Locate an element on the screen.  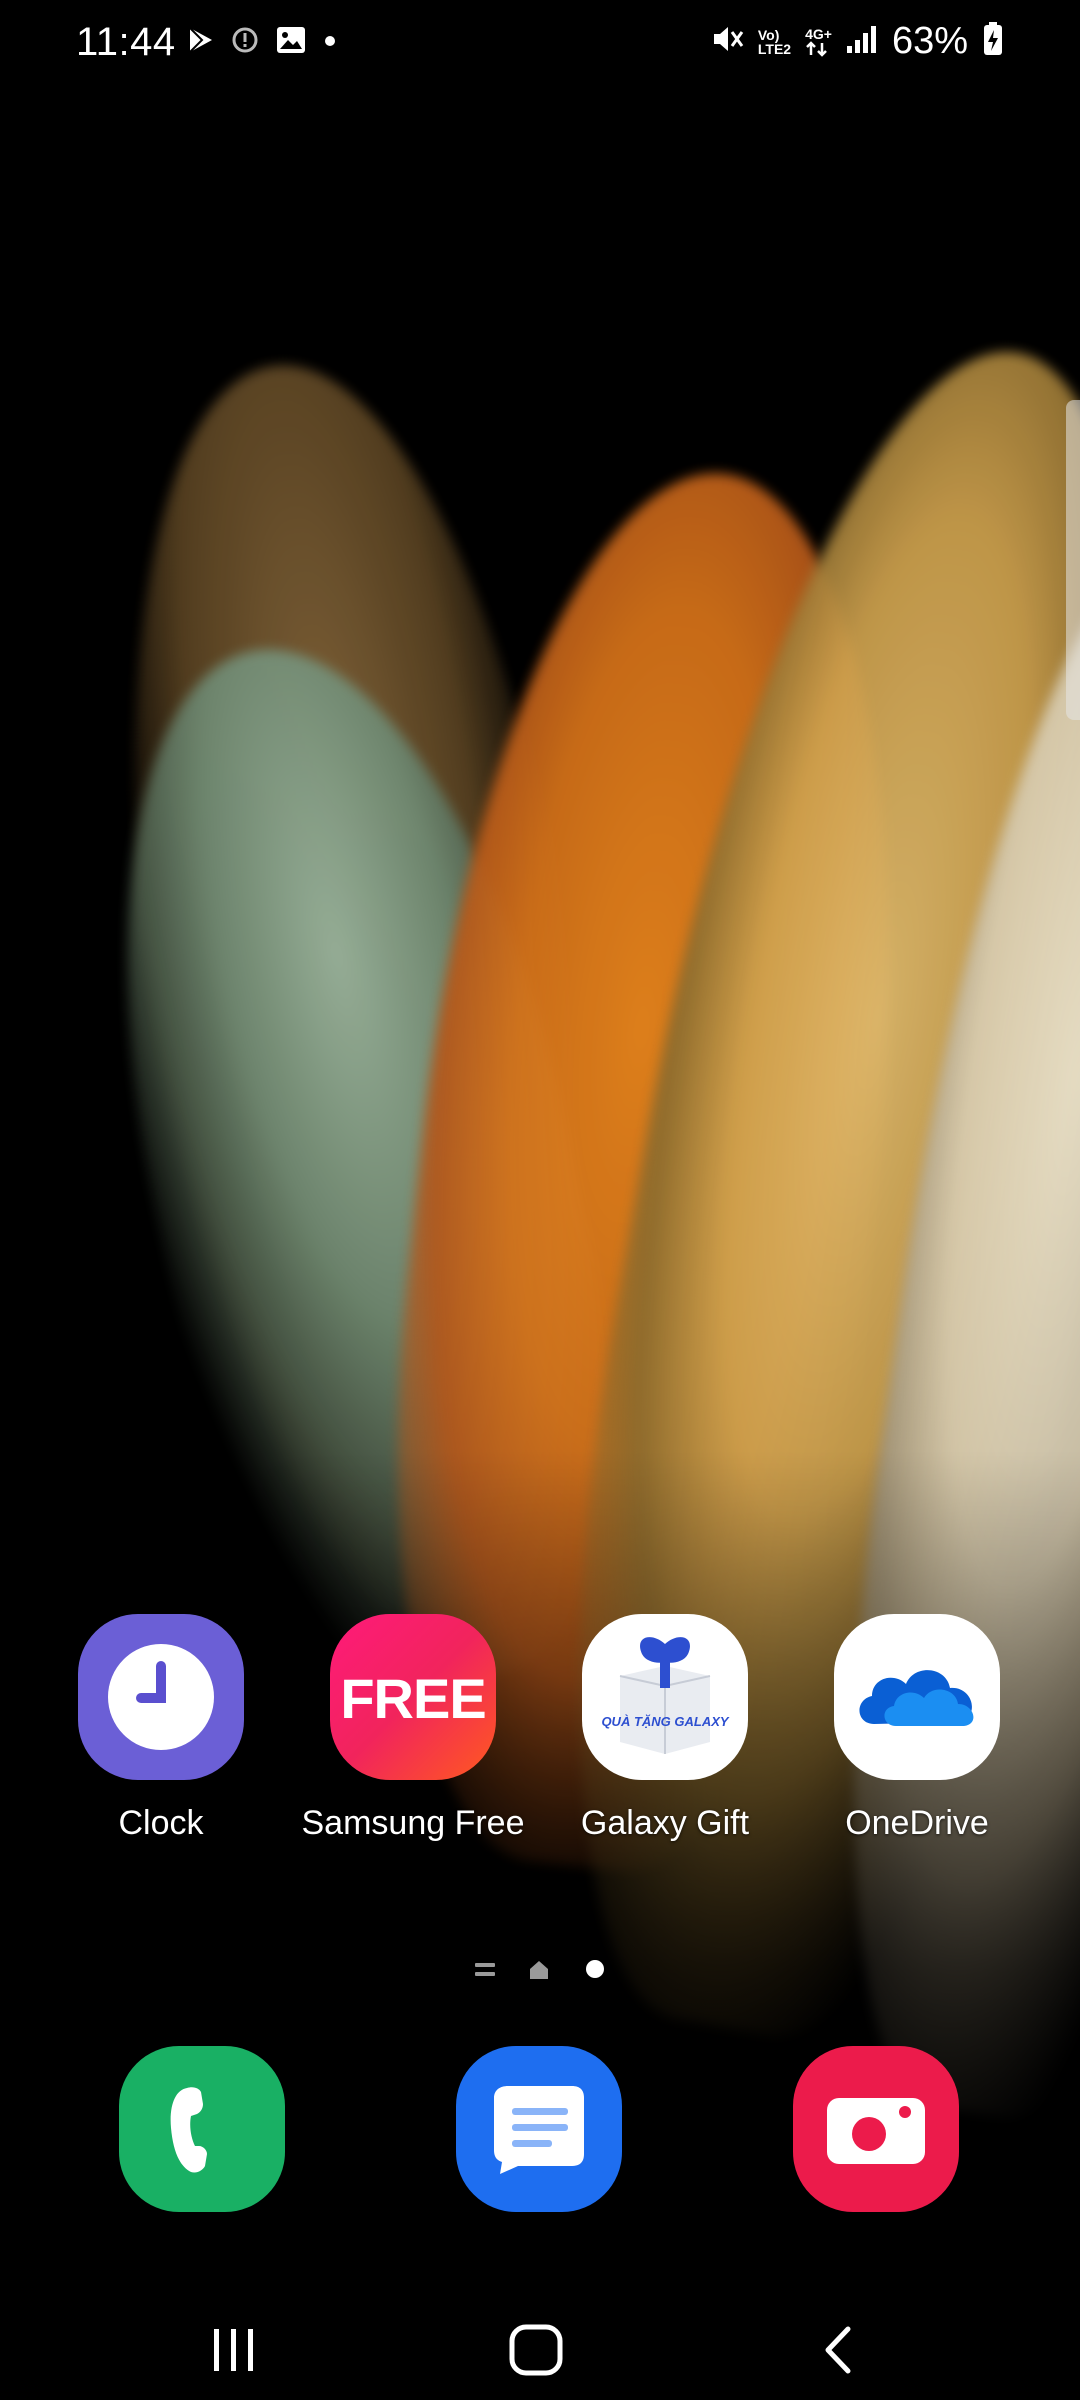
phone-icon is located at coordinates (202, 2129).